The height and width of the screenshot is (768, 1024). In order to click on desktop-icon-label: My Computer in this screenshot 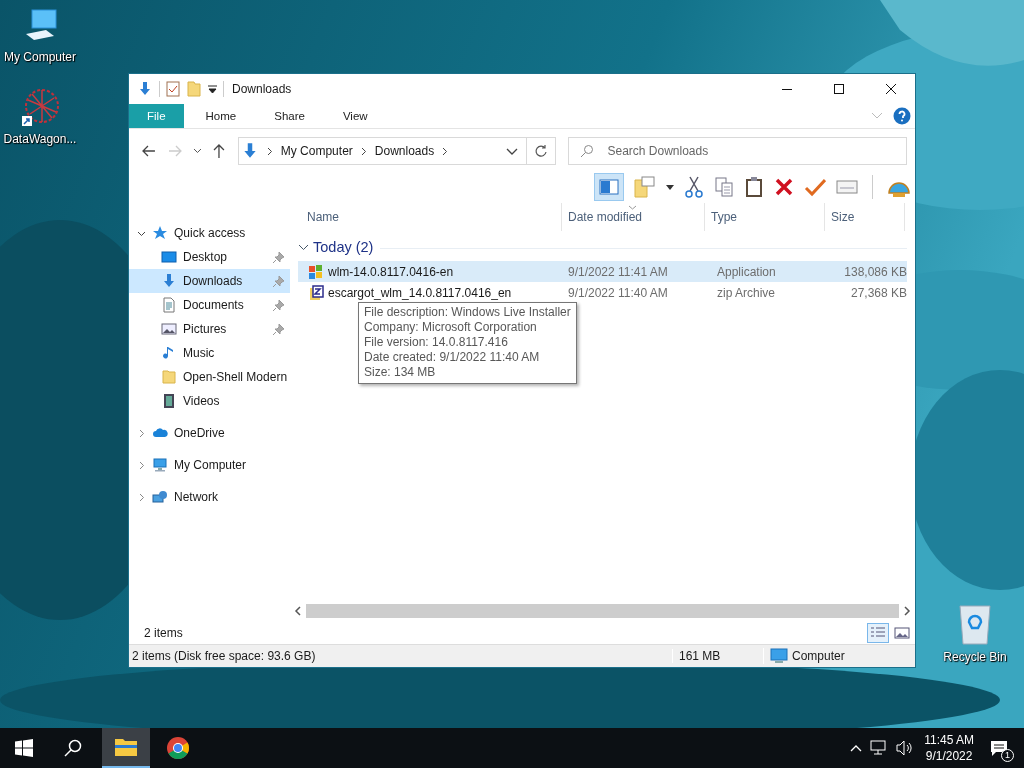, I will do `click(40, 57)`.